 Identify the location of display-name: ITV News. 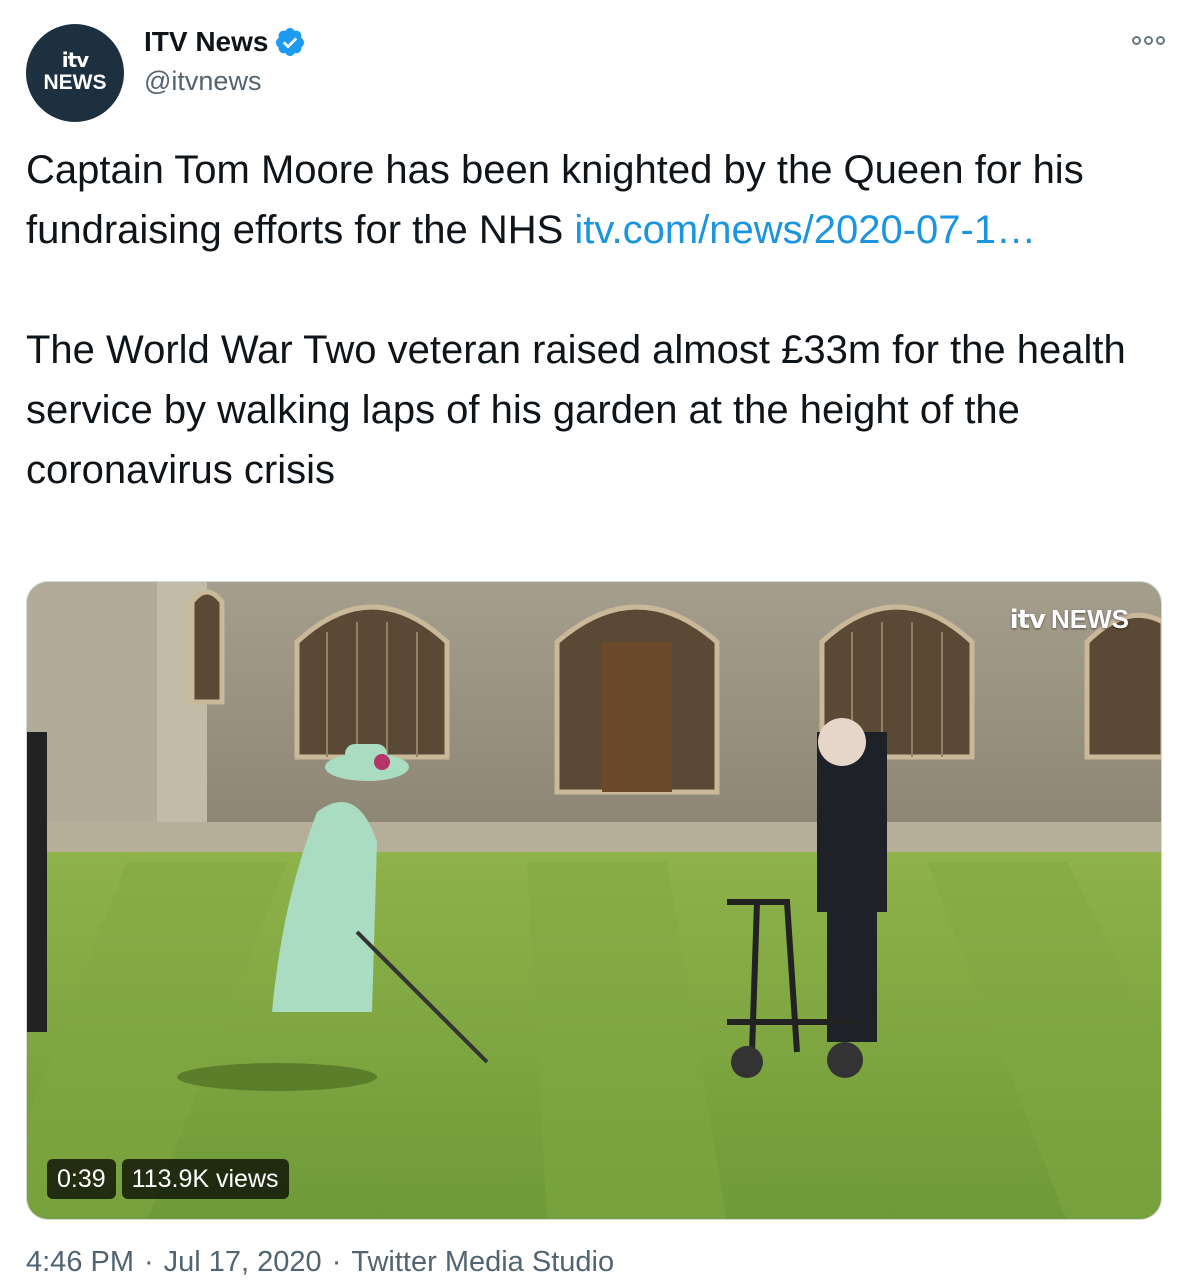
(206, 41).